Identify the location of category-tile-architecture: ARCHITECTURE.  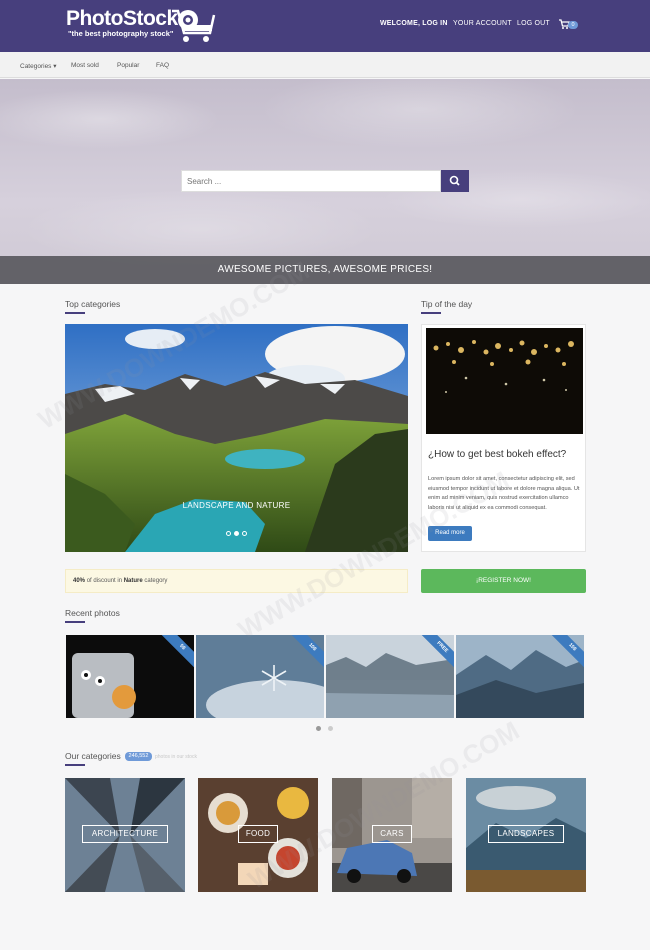
(125, 835).